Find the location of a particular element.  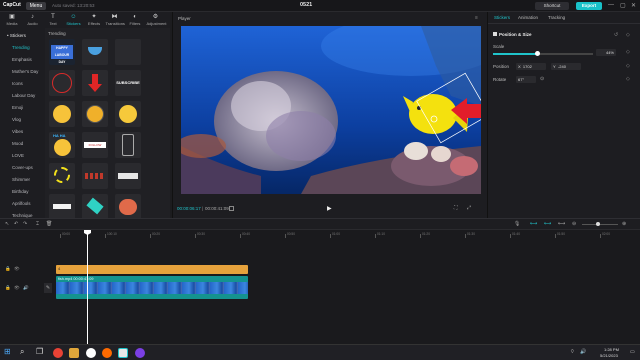

haha-emoji-sticker: HA HA is located at coordinates (62, 145).